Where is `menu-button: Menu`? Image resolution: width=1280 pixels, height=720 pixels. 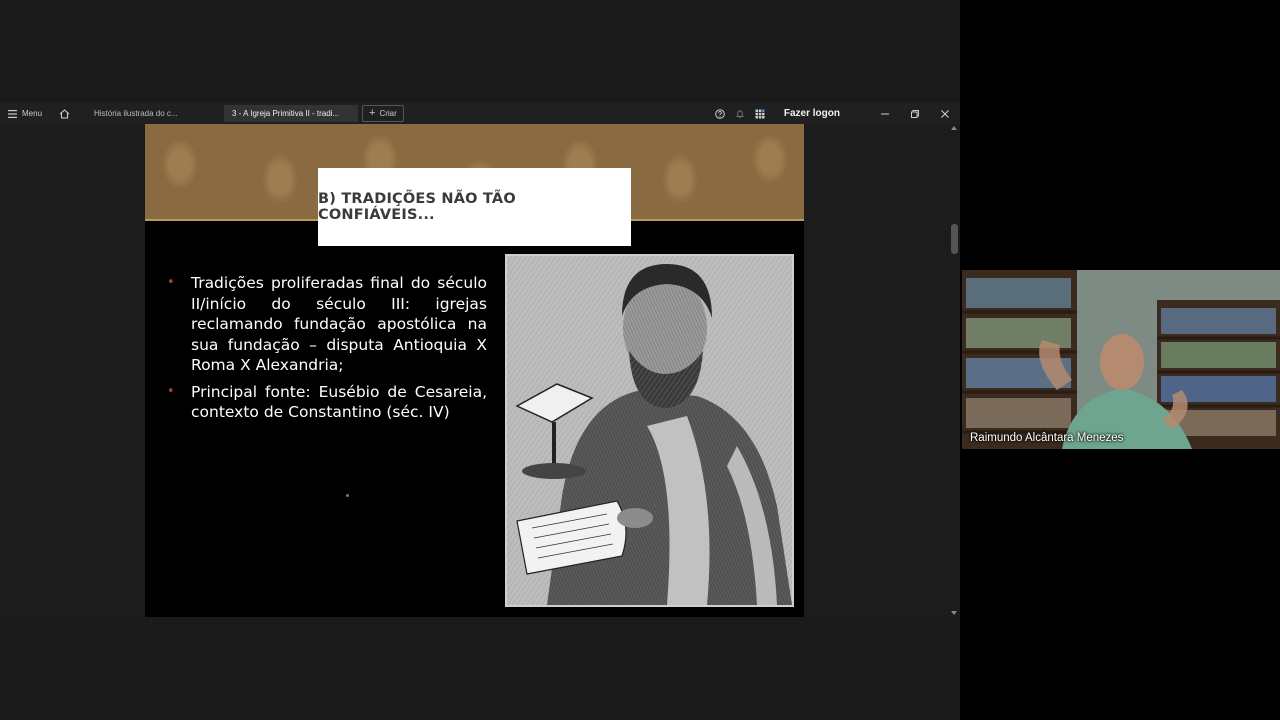 menu-button: Menu is located at coordinates (26, 113).